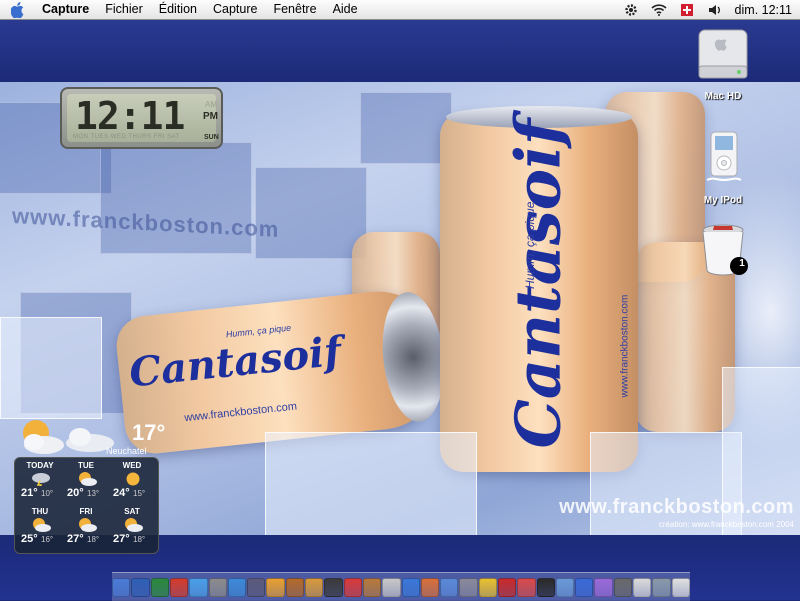 Image resolution: width=800 pixels, height=601 pixels. What do you see at coordinates (352, 587) in the screenshot?
I see `ical-icon` at bounding box center [352, 587].